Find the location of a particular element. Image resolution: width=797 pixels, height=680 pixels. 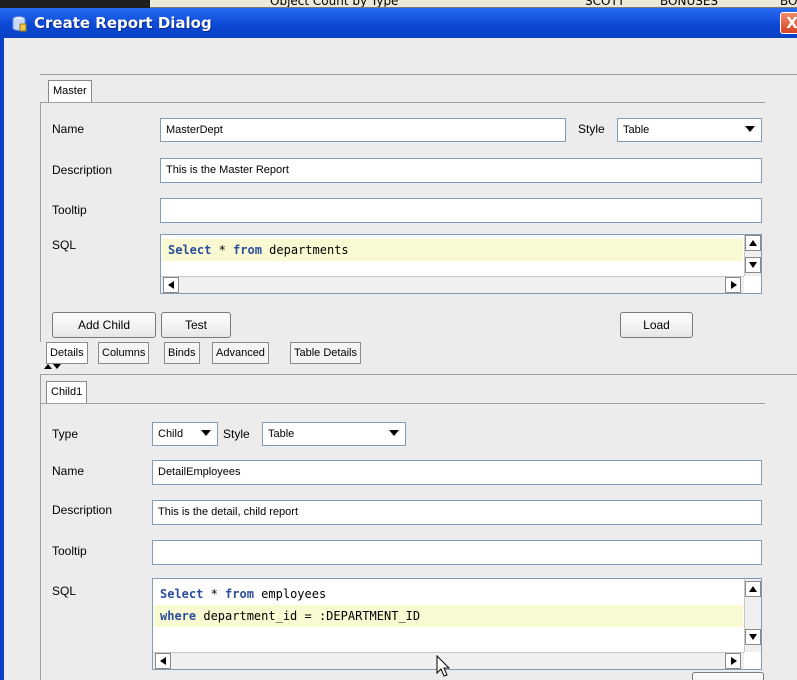

master-tooltip-label: Tooltip is located at coordinates (69, 210).